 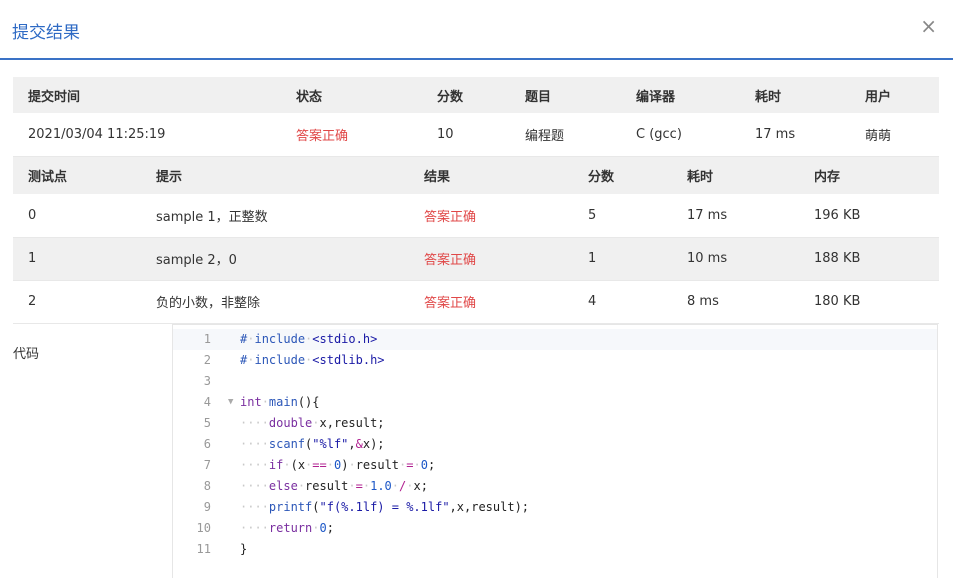 What do you see at coordinates (476, 30) in the screenshot?
I see `dialog-header: 提交结果 ×` at bounding box center [476, 30].